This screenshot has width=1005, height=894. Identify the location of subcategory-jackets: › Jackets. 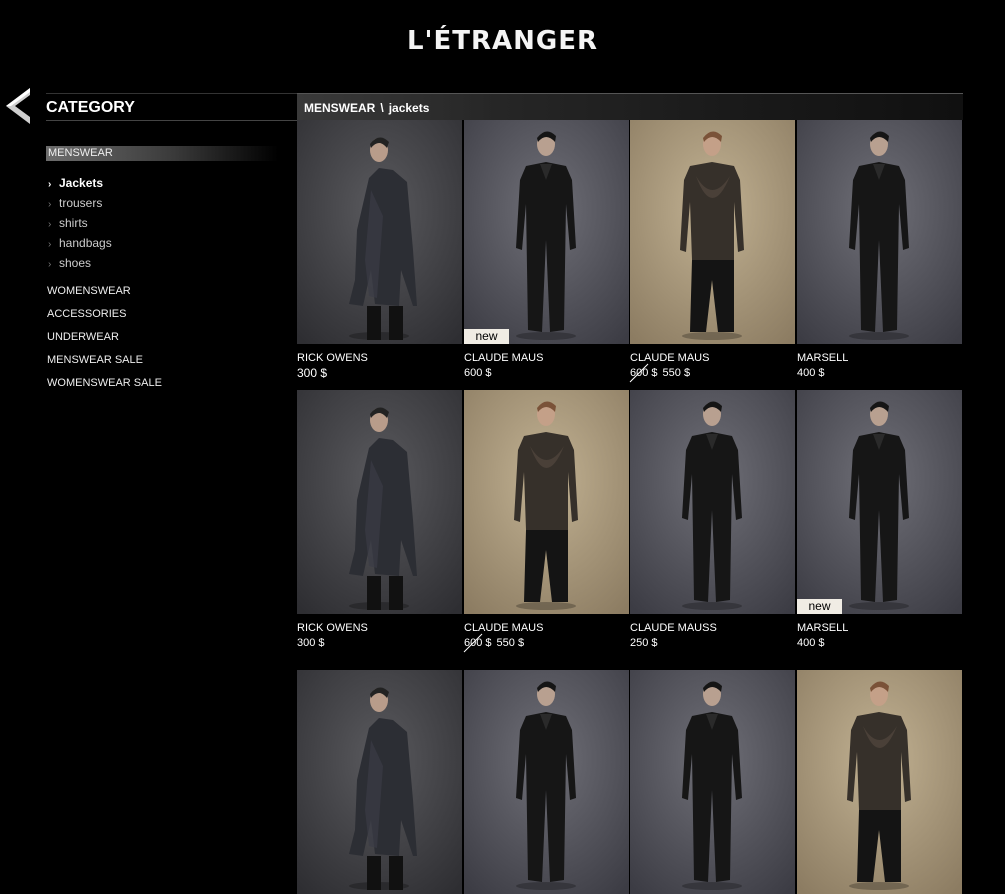
(80, 185).